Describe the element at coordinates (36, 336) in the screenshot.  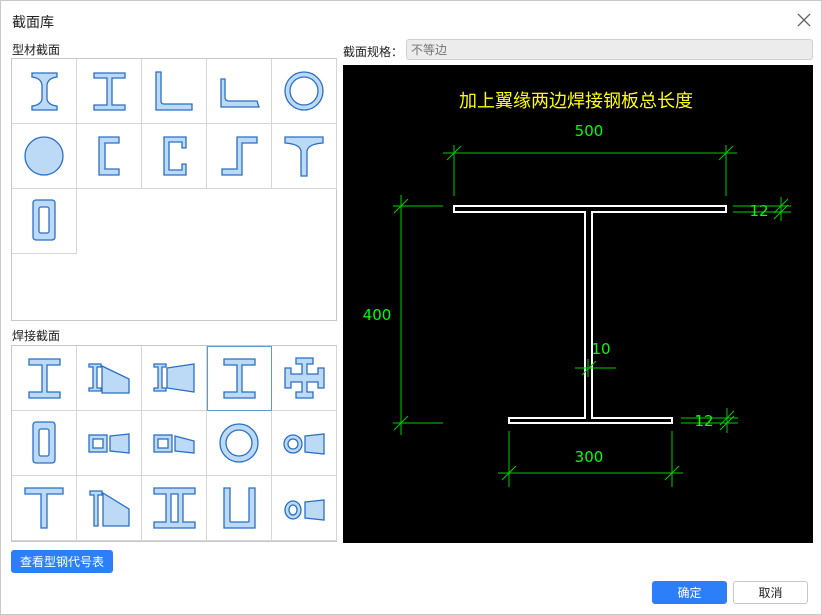
I see `welded-section-label: 焊接截面` at that location.